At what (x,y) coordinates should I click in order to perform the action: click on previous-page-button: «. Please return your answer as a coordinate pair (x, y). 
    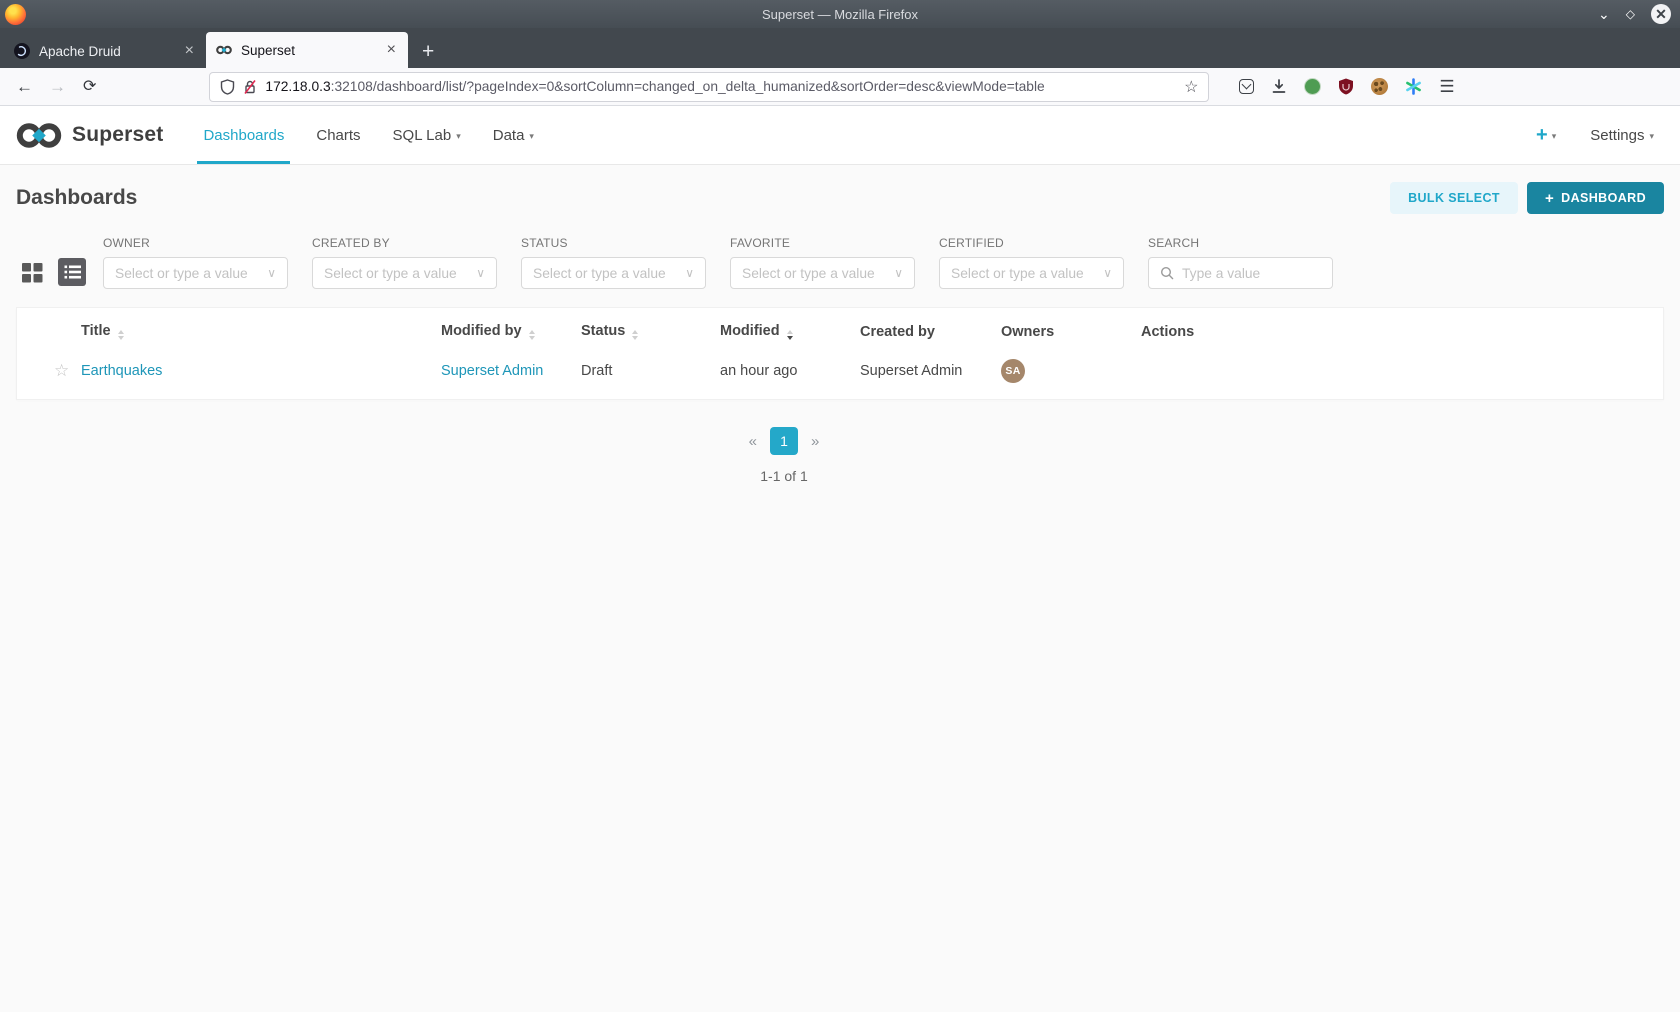
    Looking at the image, I should click on (753, 441).